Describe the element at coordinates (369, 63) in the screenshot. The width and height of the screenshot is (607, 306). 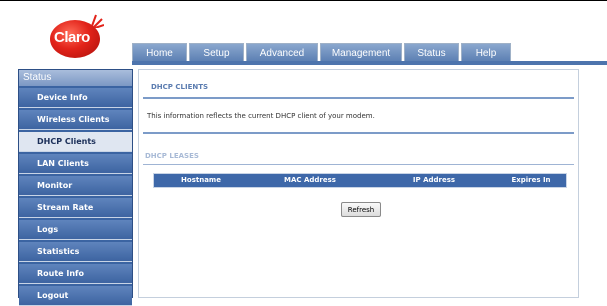
I see `nav-underline` at that location.